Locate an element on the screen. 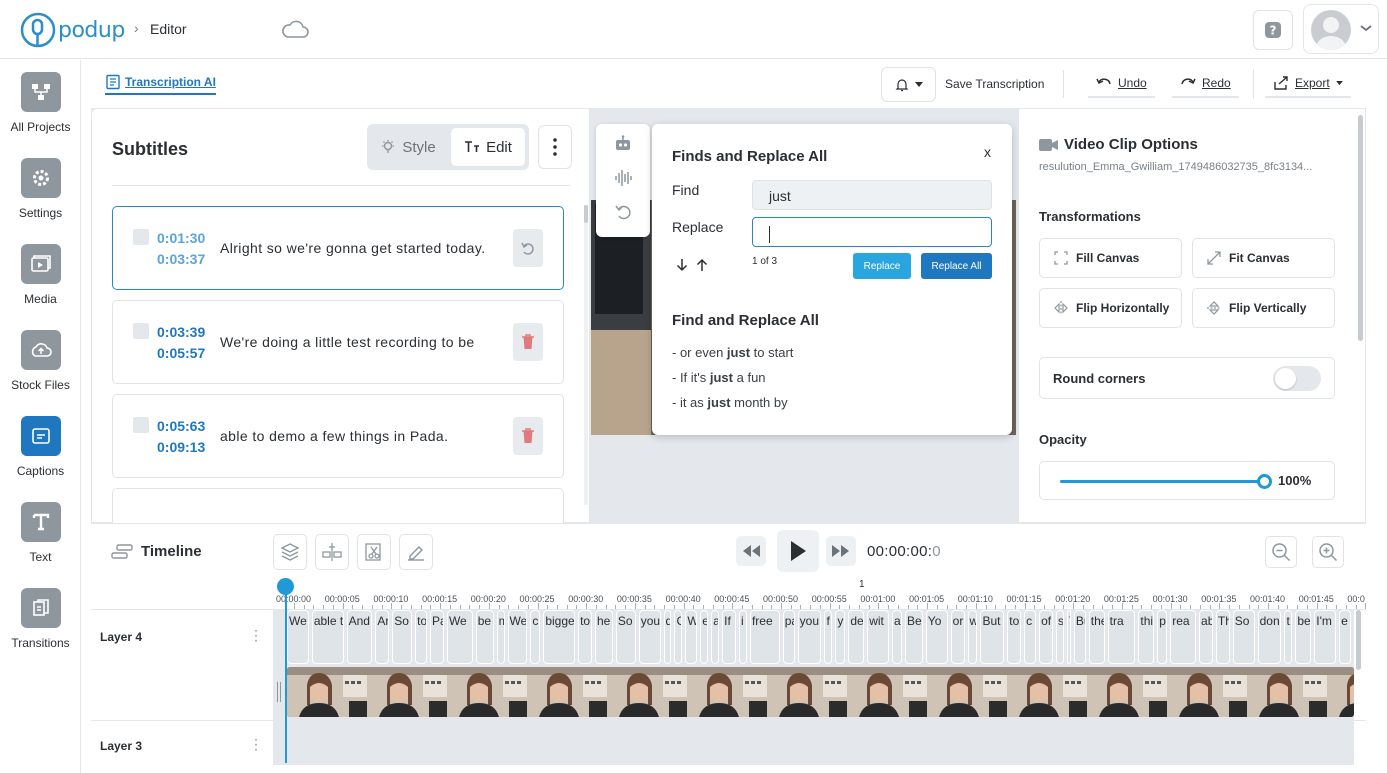 The image size is (1387, 773). subtitle-clip: de is located at coordinates (856, 637).